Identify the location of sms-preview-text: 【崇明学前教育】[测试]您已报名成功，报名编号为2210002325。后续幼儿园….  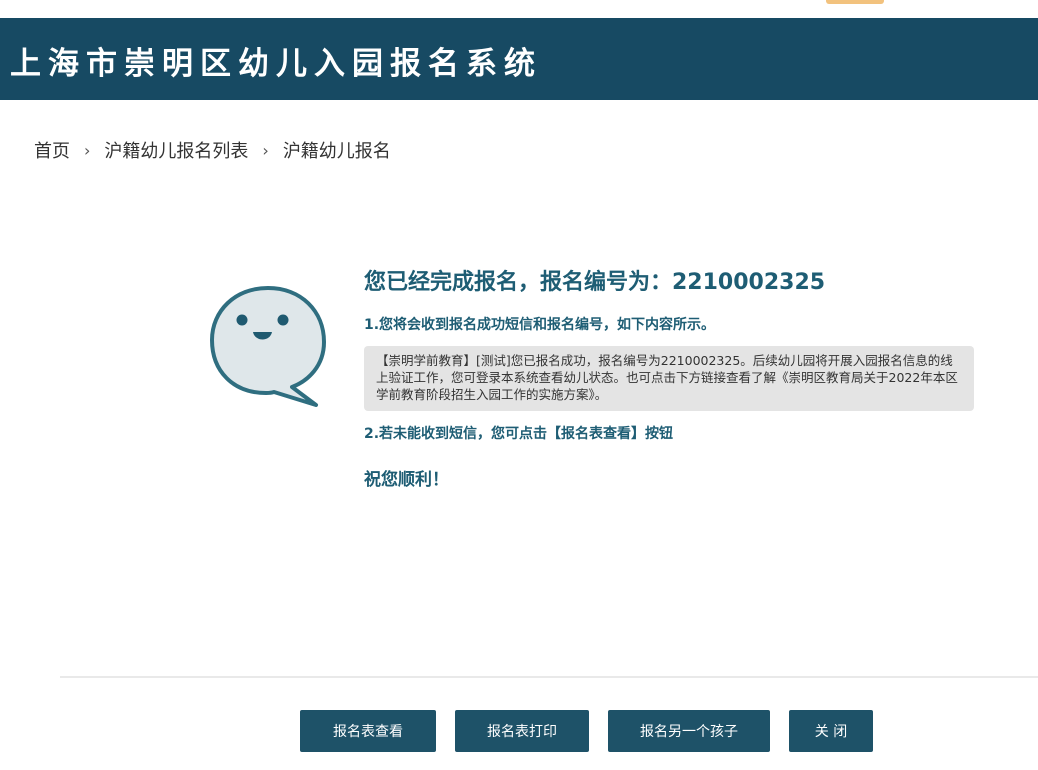
(667, 377).